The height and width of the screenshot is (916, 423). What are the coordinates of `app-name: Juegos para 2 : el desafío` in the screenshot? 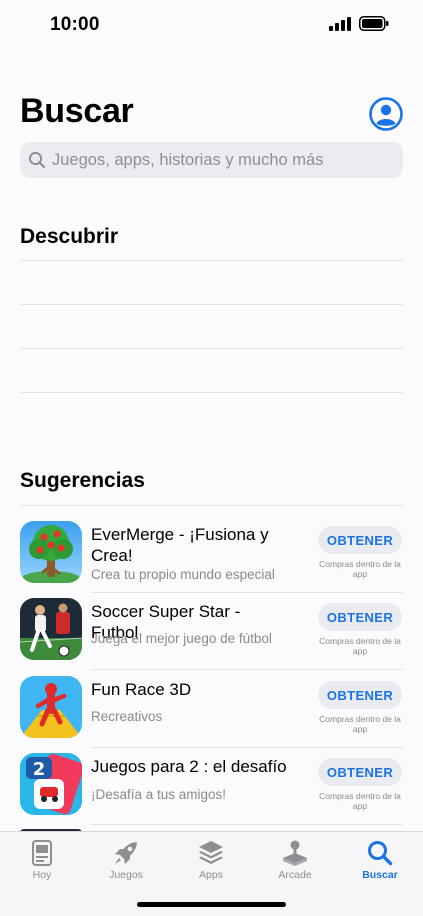 It's located at (189, 766).